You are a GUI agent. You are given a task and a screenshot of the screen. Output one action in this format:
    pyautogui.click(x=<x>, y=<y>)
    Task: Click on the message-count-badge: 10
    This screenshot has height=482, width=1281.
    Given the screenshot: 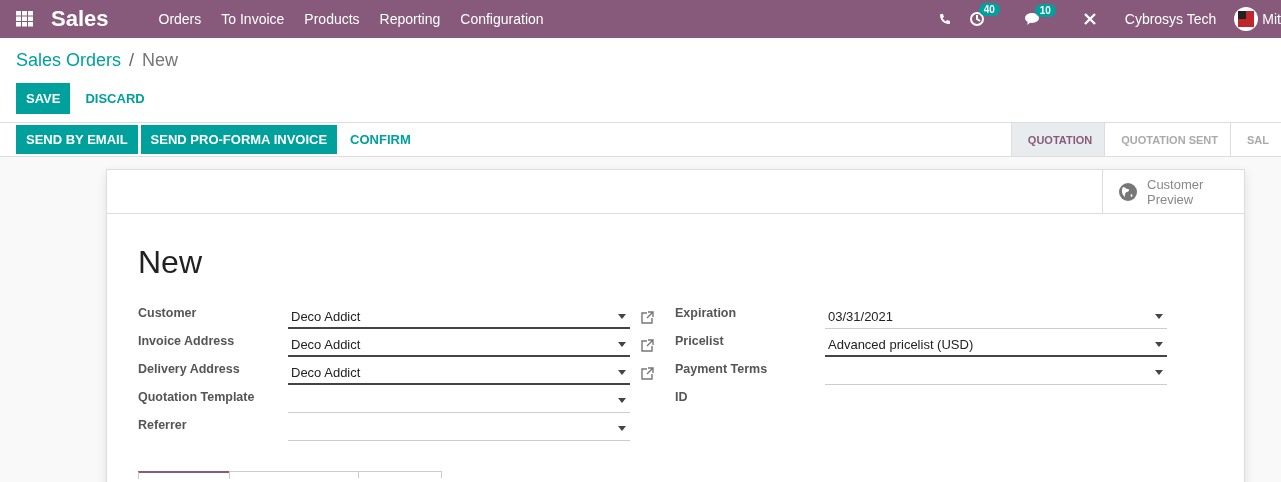 What is the action you would take?
    pyautogui.click(x=1045, y=10)
    